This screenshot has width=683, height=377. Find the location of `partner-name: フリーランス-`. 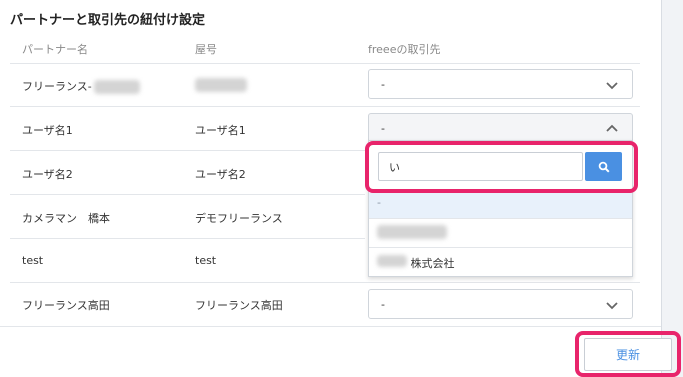

partner-name: フリーランス- is located at coordinates (81, 86).